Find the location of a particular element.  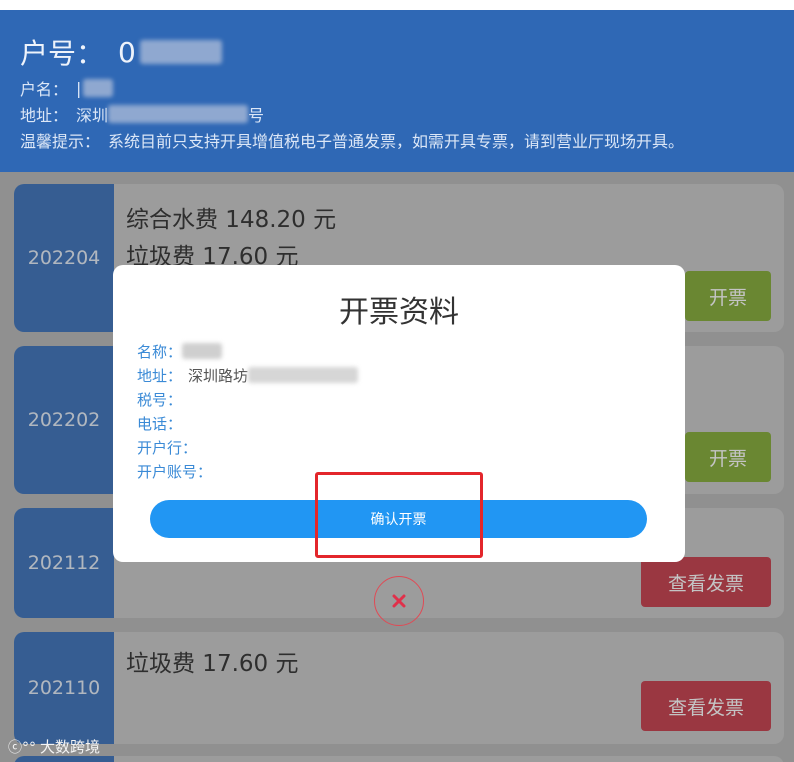

field-address: 地址： 深圳路坊 is located at coordinates (248, 375).